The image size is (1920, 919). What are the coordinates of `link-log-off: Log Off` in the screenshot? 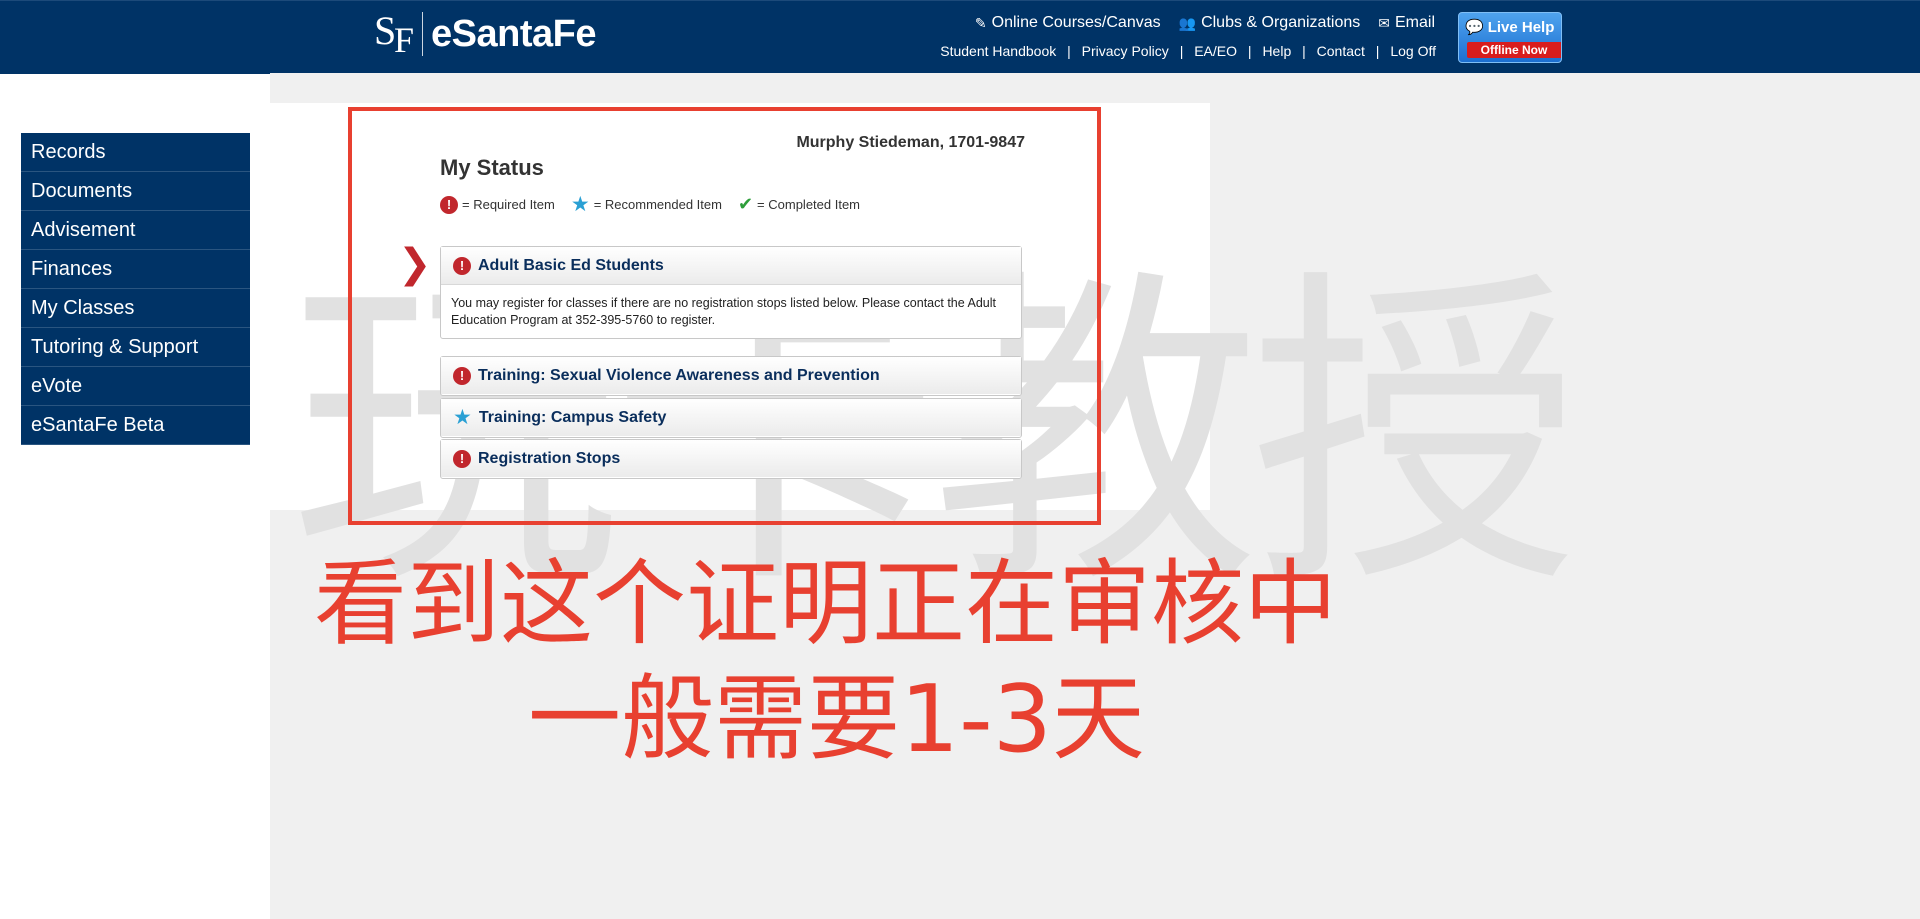 It's located at (1413, 51).